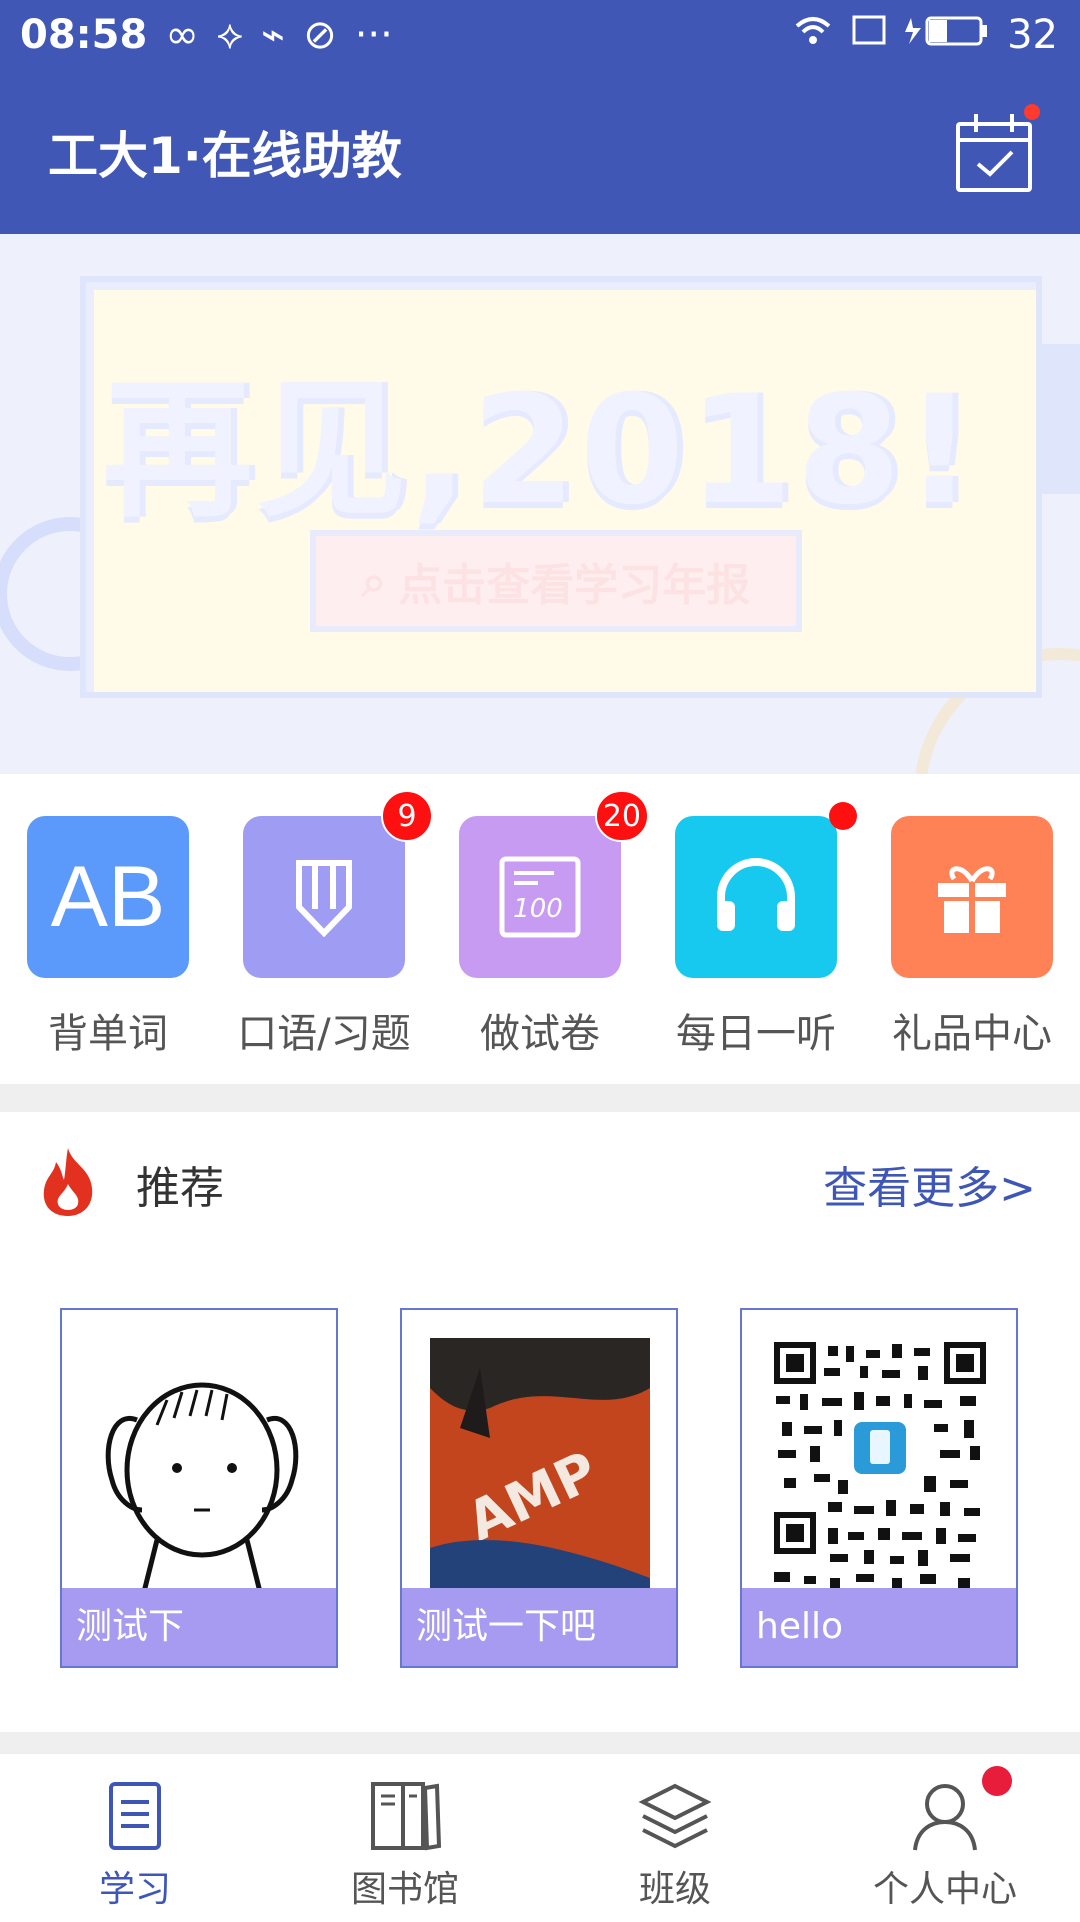 The width and height of the screenshot is (1080, 1922). I want to click on recommend-card: hello, so click(879, 1488).